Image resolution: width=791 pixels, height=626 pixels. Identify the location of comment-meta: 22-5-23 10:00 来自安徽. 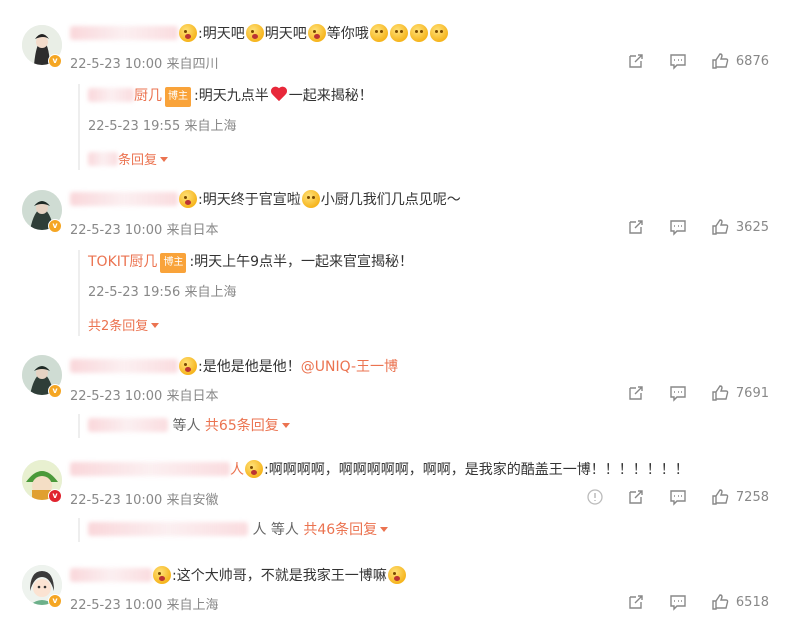
(144, 500).